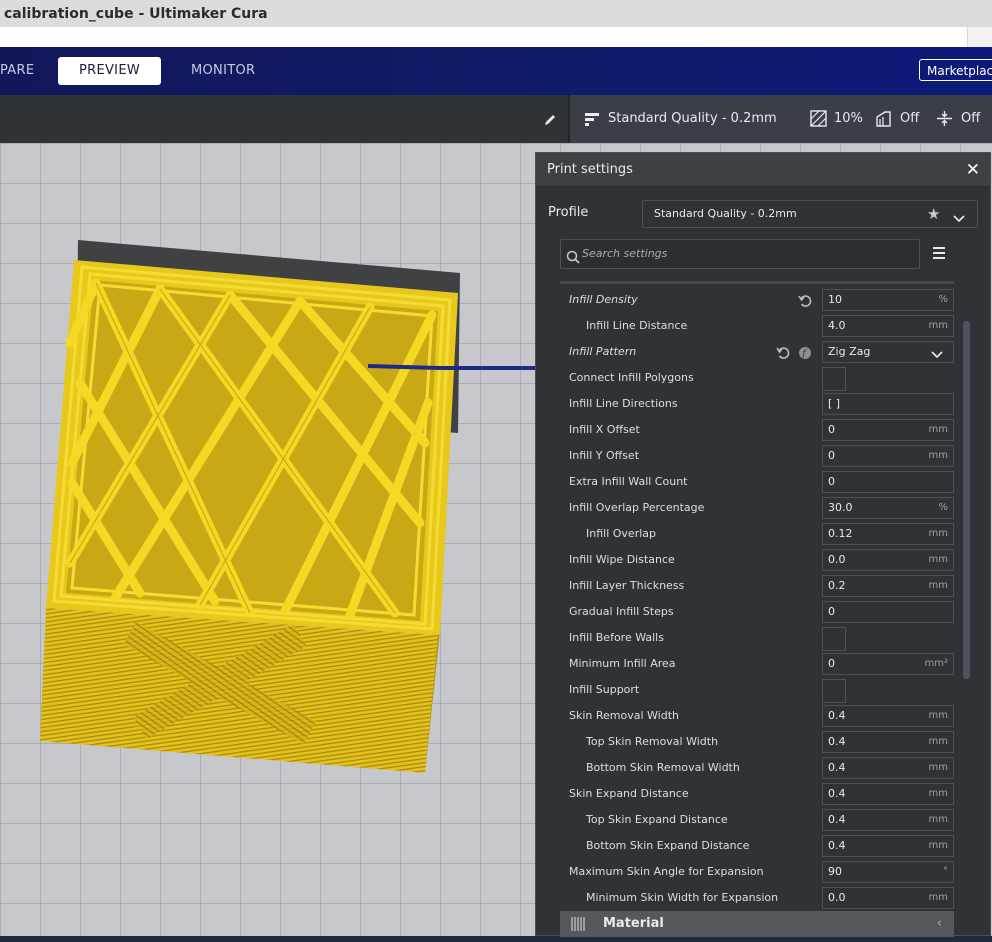 Image resolution: width=992 pixels, height=942 pixels. What do you see at coordinates (840, 533) in the screenshot?
I see `setting-value: 0.12` at bounding box center [840, 533].